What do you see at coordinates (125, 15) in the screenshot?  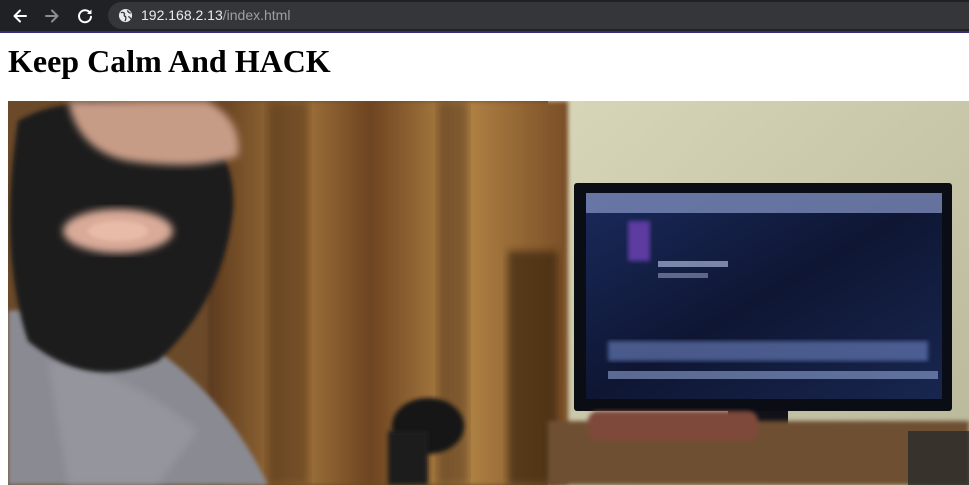 I see `globe-icon` at bounding box center [125, 15].